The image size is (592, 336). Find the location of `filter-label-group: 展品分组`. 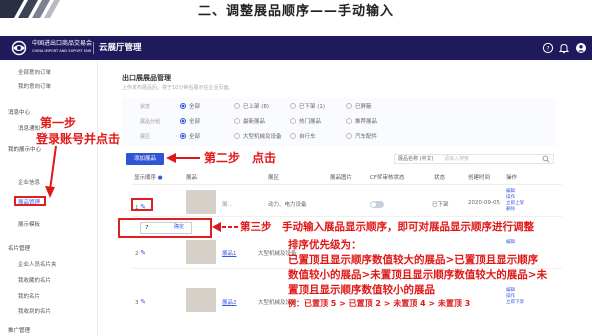

filter-label-group: 展品分组 is located at coordinates (150, 122).